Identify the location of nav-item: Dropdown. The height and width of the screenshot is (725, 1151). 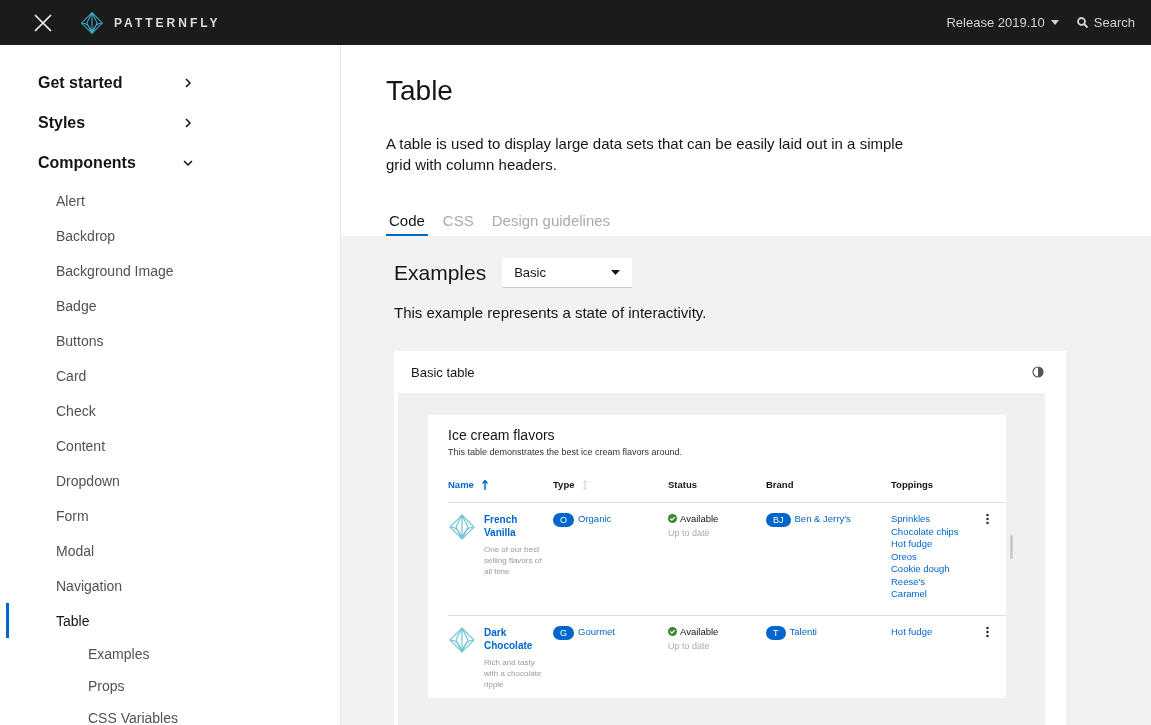
(173, 480).